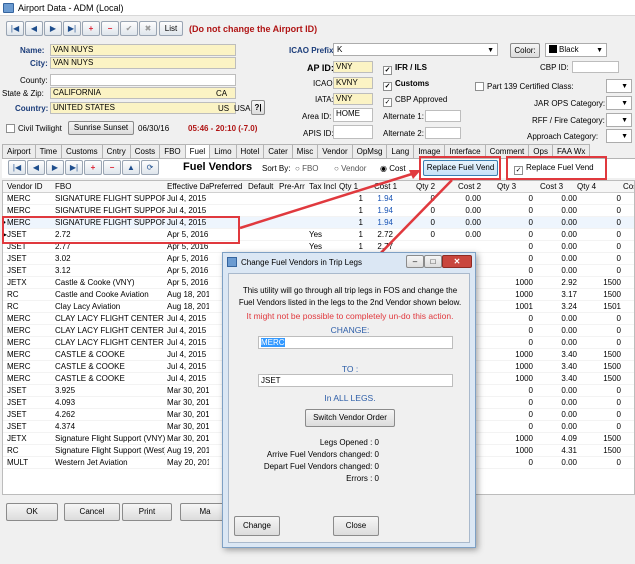  I want to click on to-vendor-field: JSET, so click(355, 380).